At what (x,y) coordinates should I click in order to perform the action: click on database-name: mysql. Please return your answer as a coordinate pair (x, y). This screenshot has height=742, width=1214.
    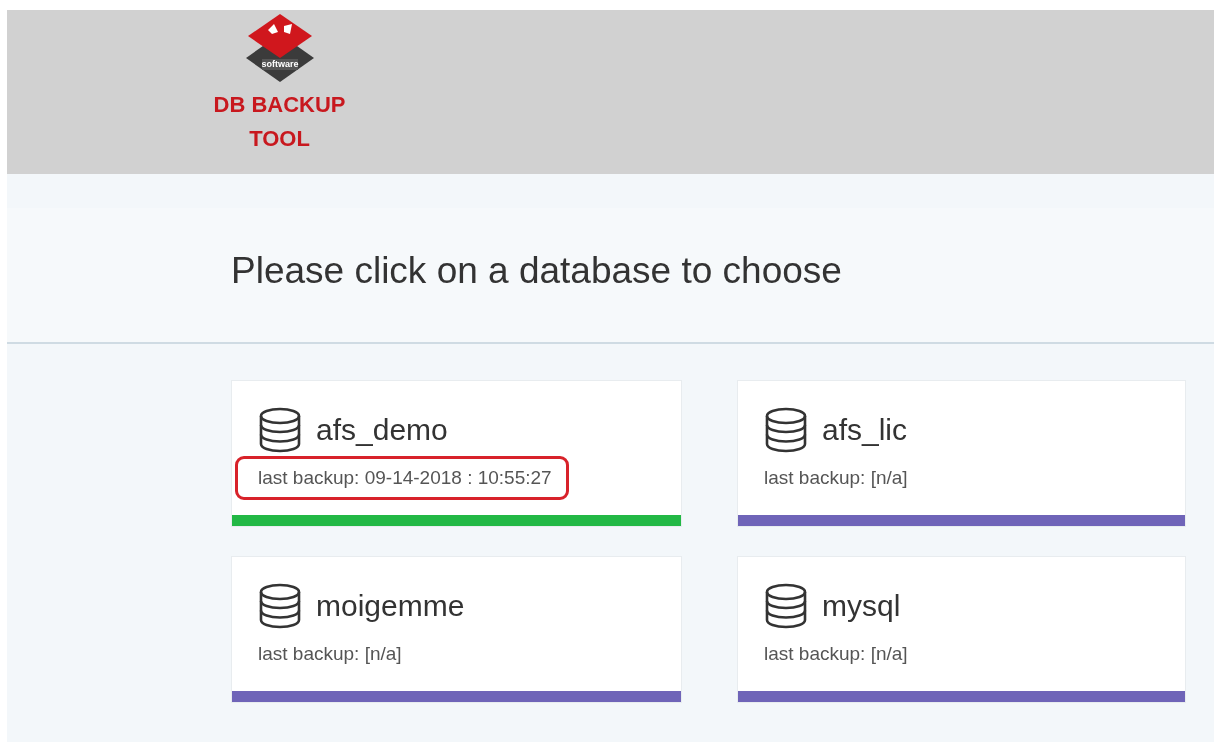
    Looking at the image, I should click on (861, 606).